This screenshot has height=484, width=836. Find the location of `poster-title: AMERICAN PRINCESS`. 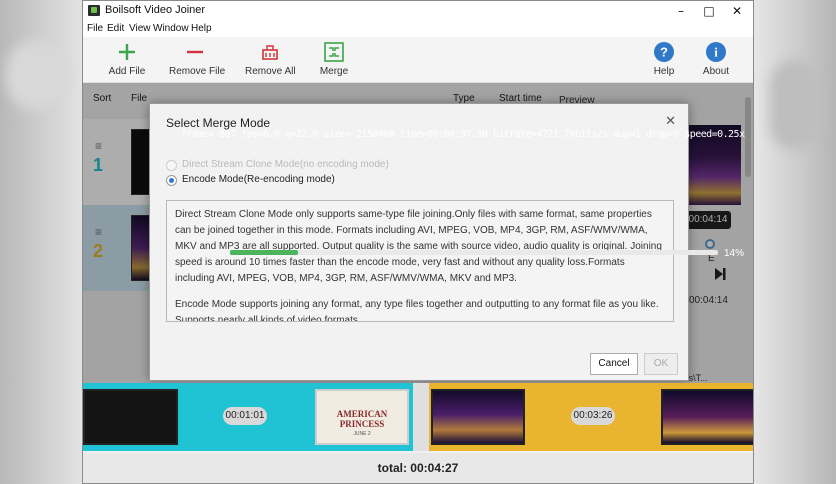

poster-title: AMERICAN PRINCESS is located at coordinates (362, 419).